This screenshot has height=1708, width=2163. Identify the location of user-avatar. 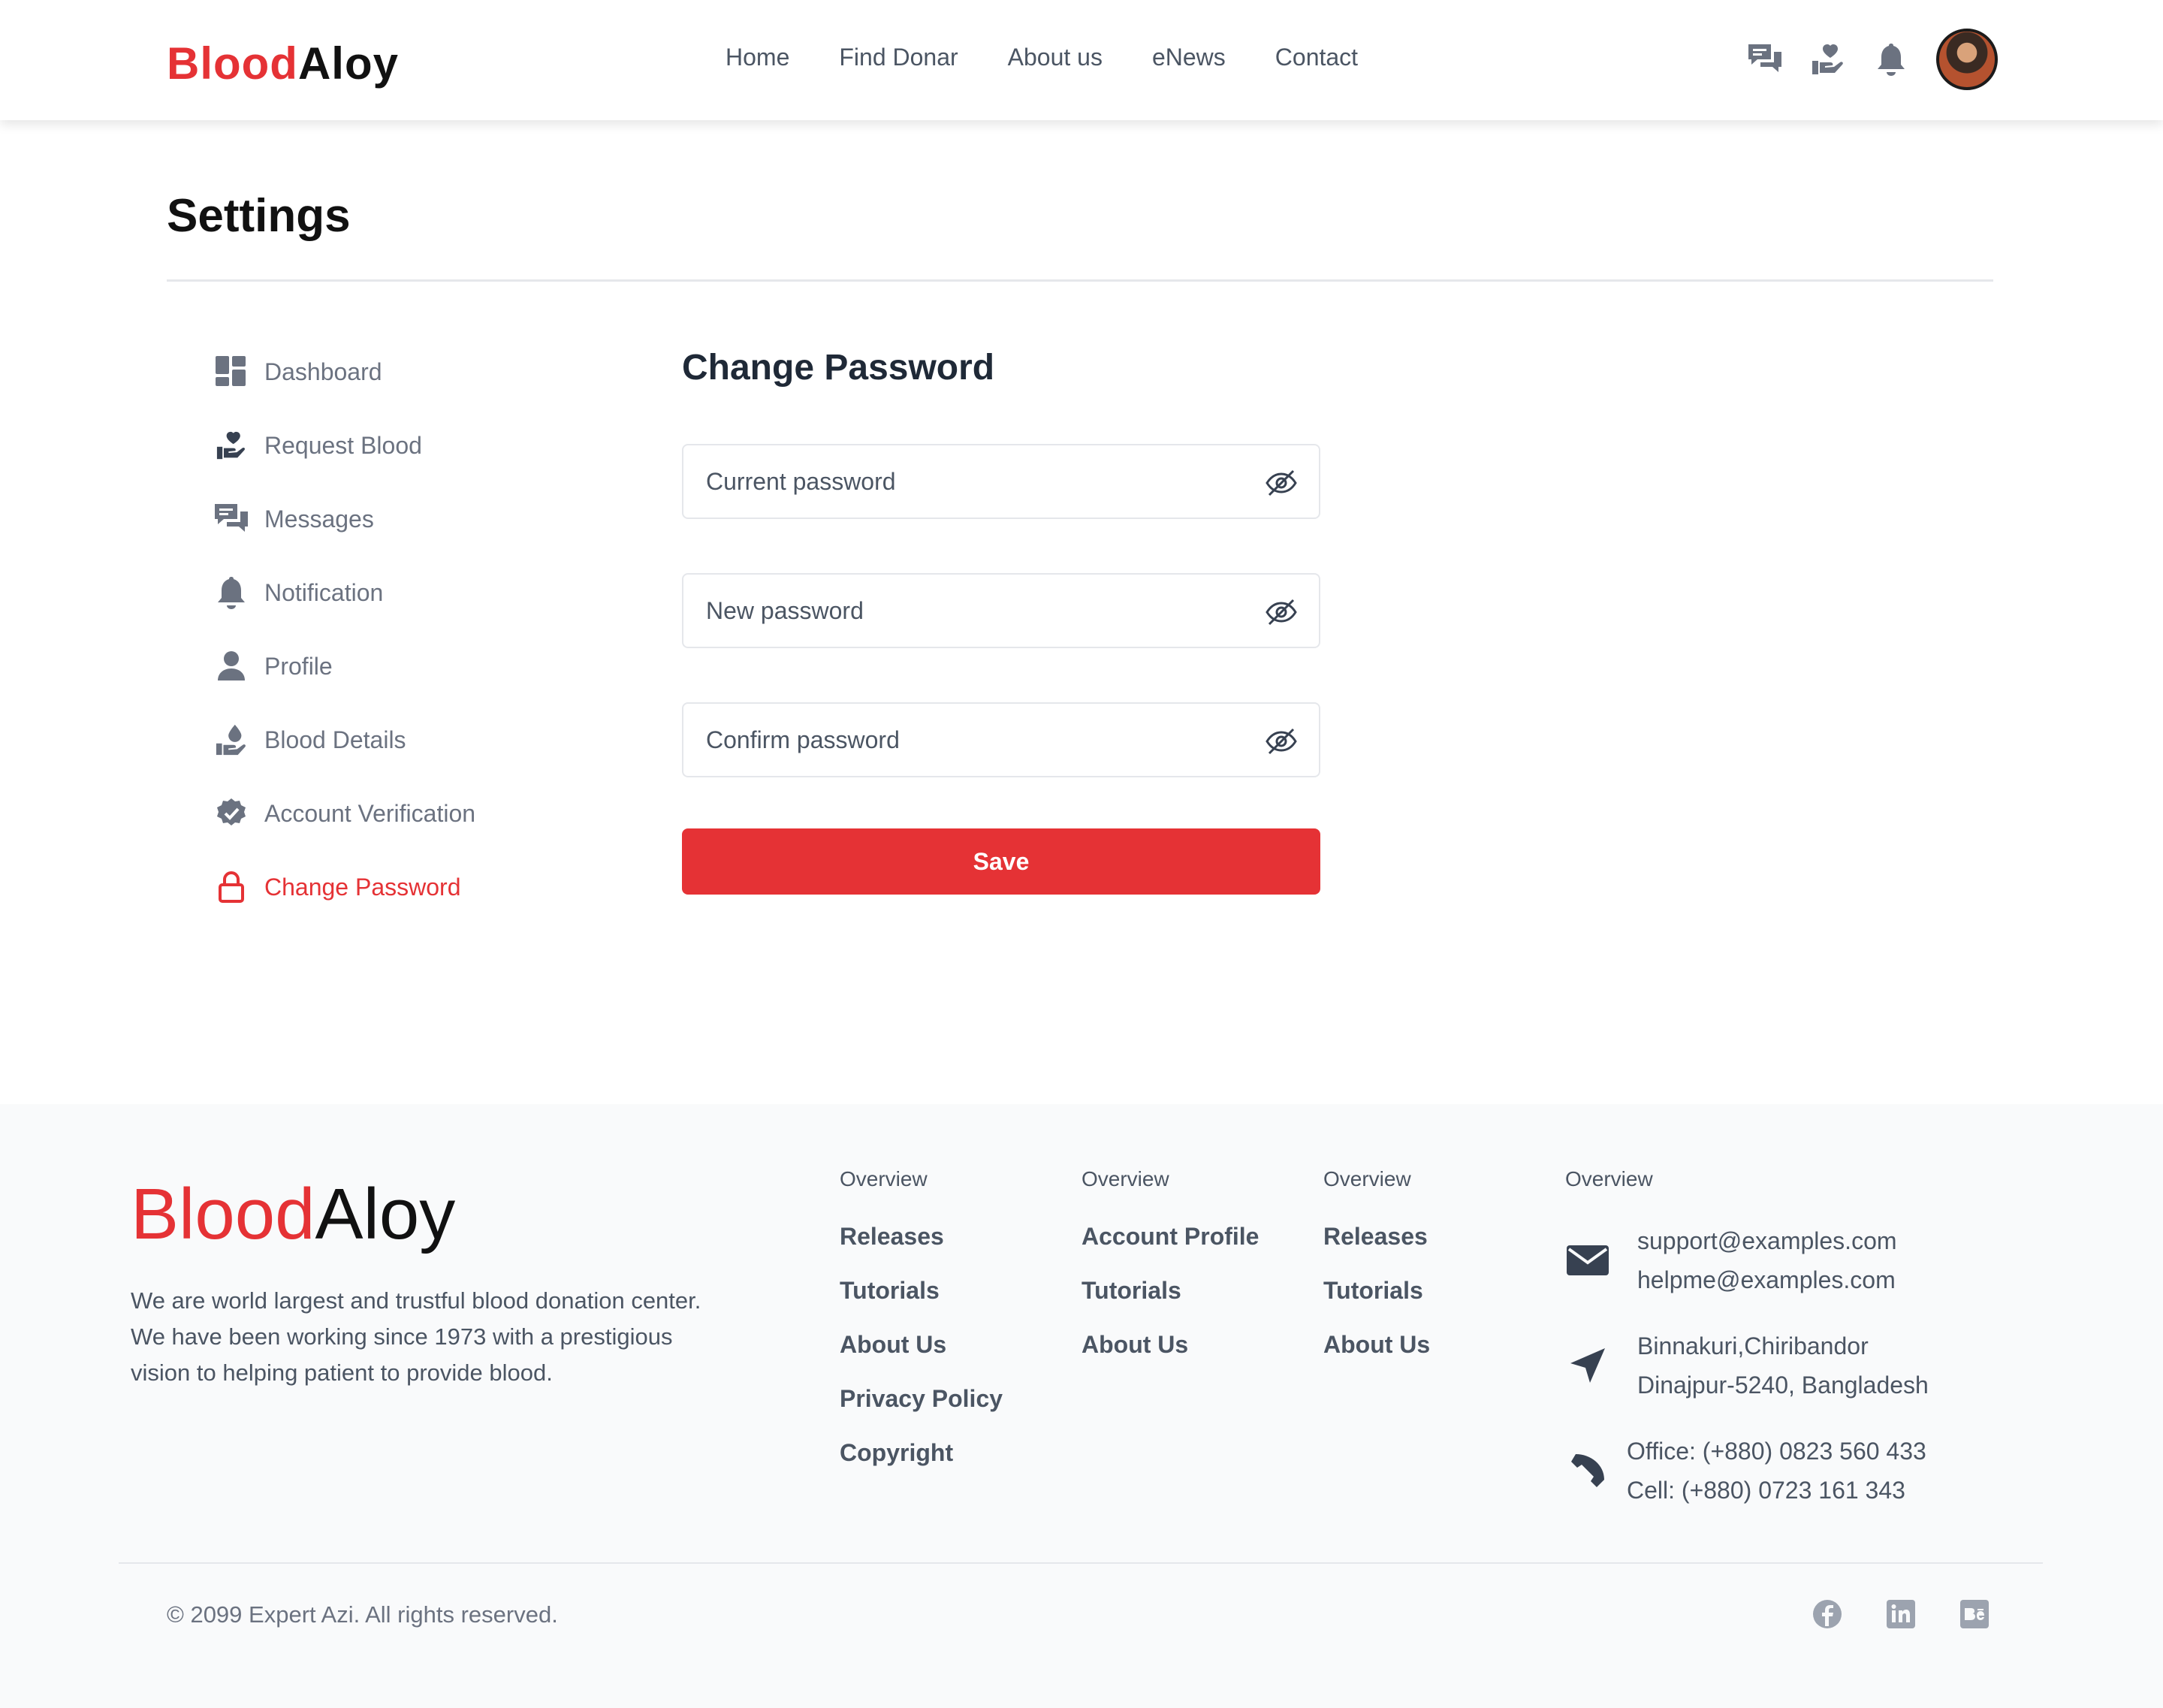
(1967, 60).